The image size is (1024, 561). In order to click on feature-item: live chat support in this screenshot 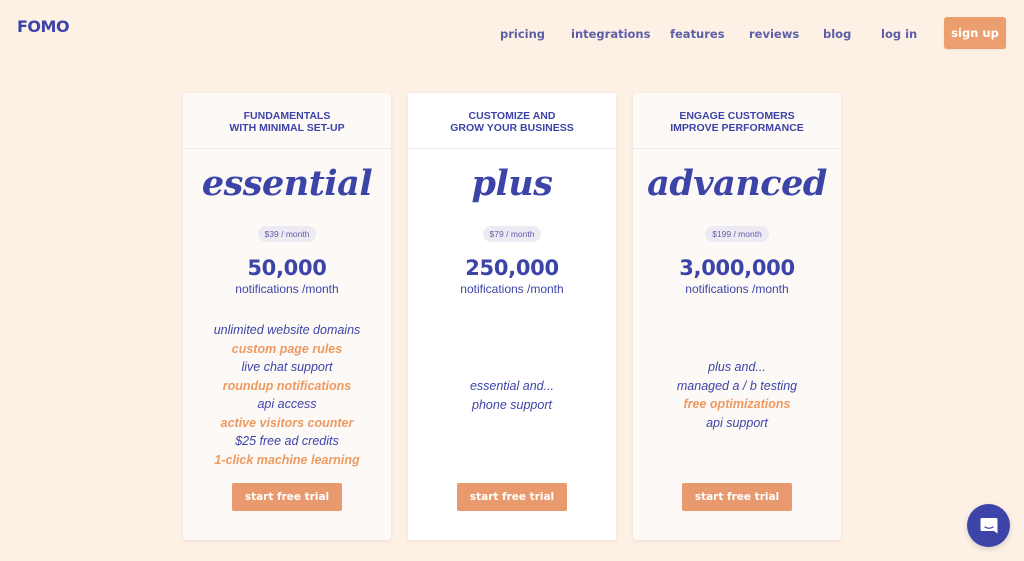, I will do `click(287, 367)`.